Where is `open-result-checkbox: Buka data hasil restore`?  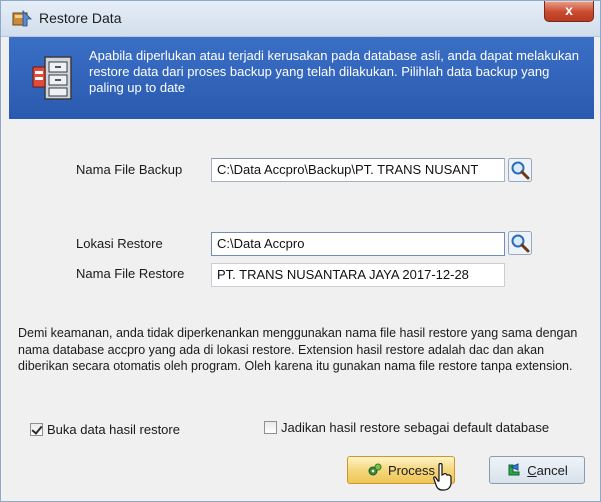 open-result-checkbox: Buka data hasil restore is located at coordinates (105, 429).